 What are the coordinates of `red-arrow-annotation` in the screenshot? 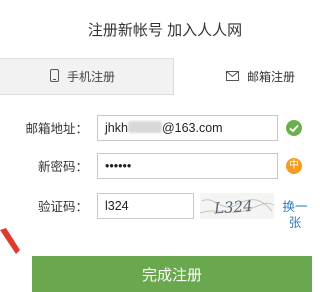 It's located at (10, 242).